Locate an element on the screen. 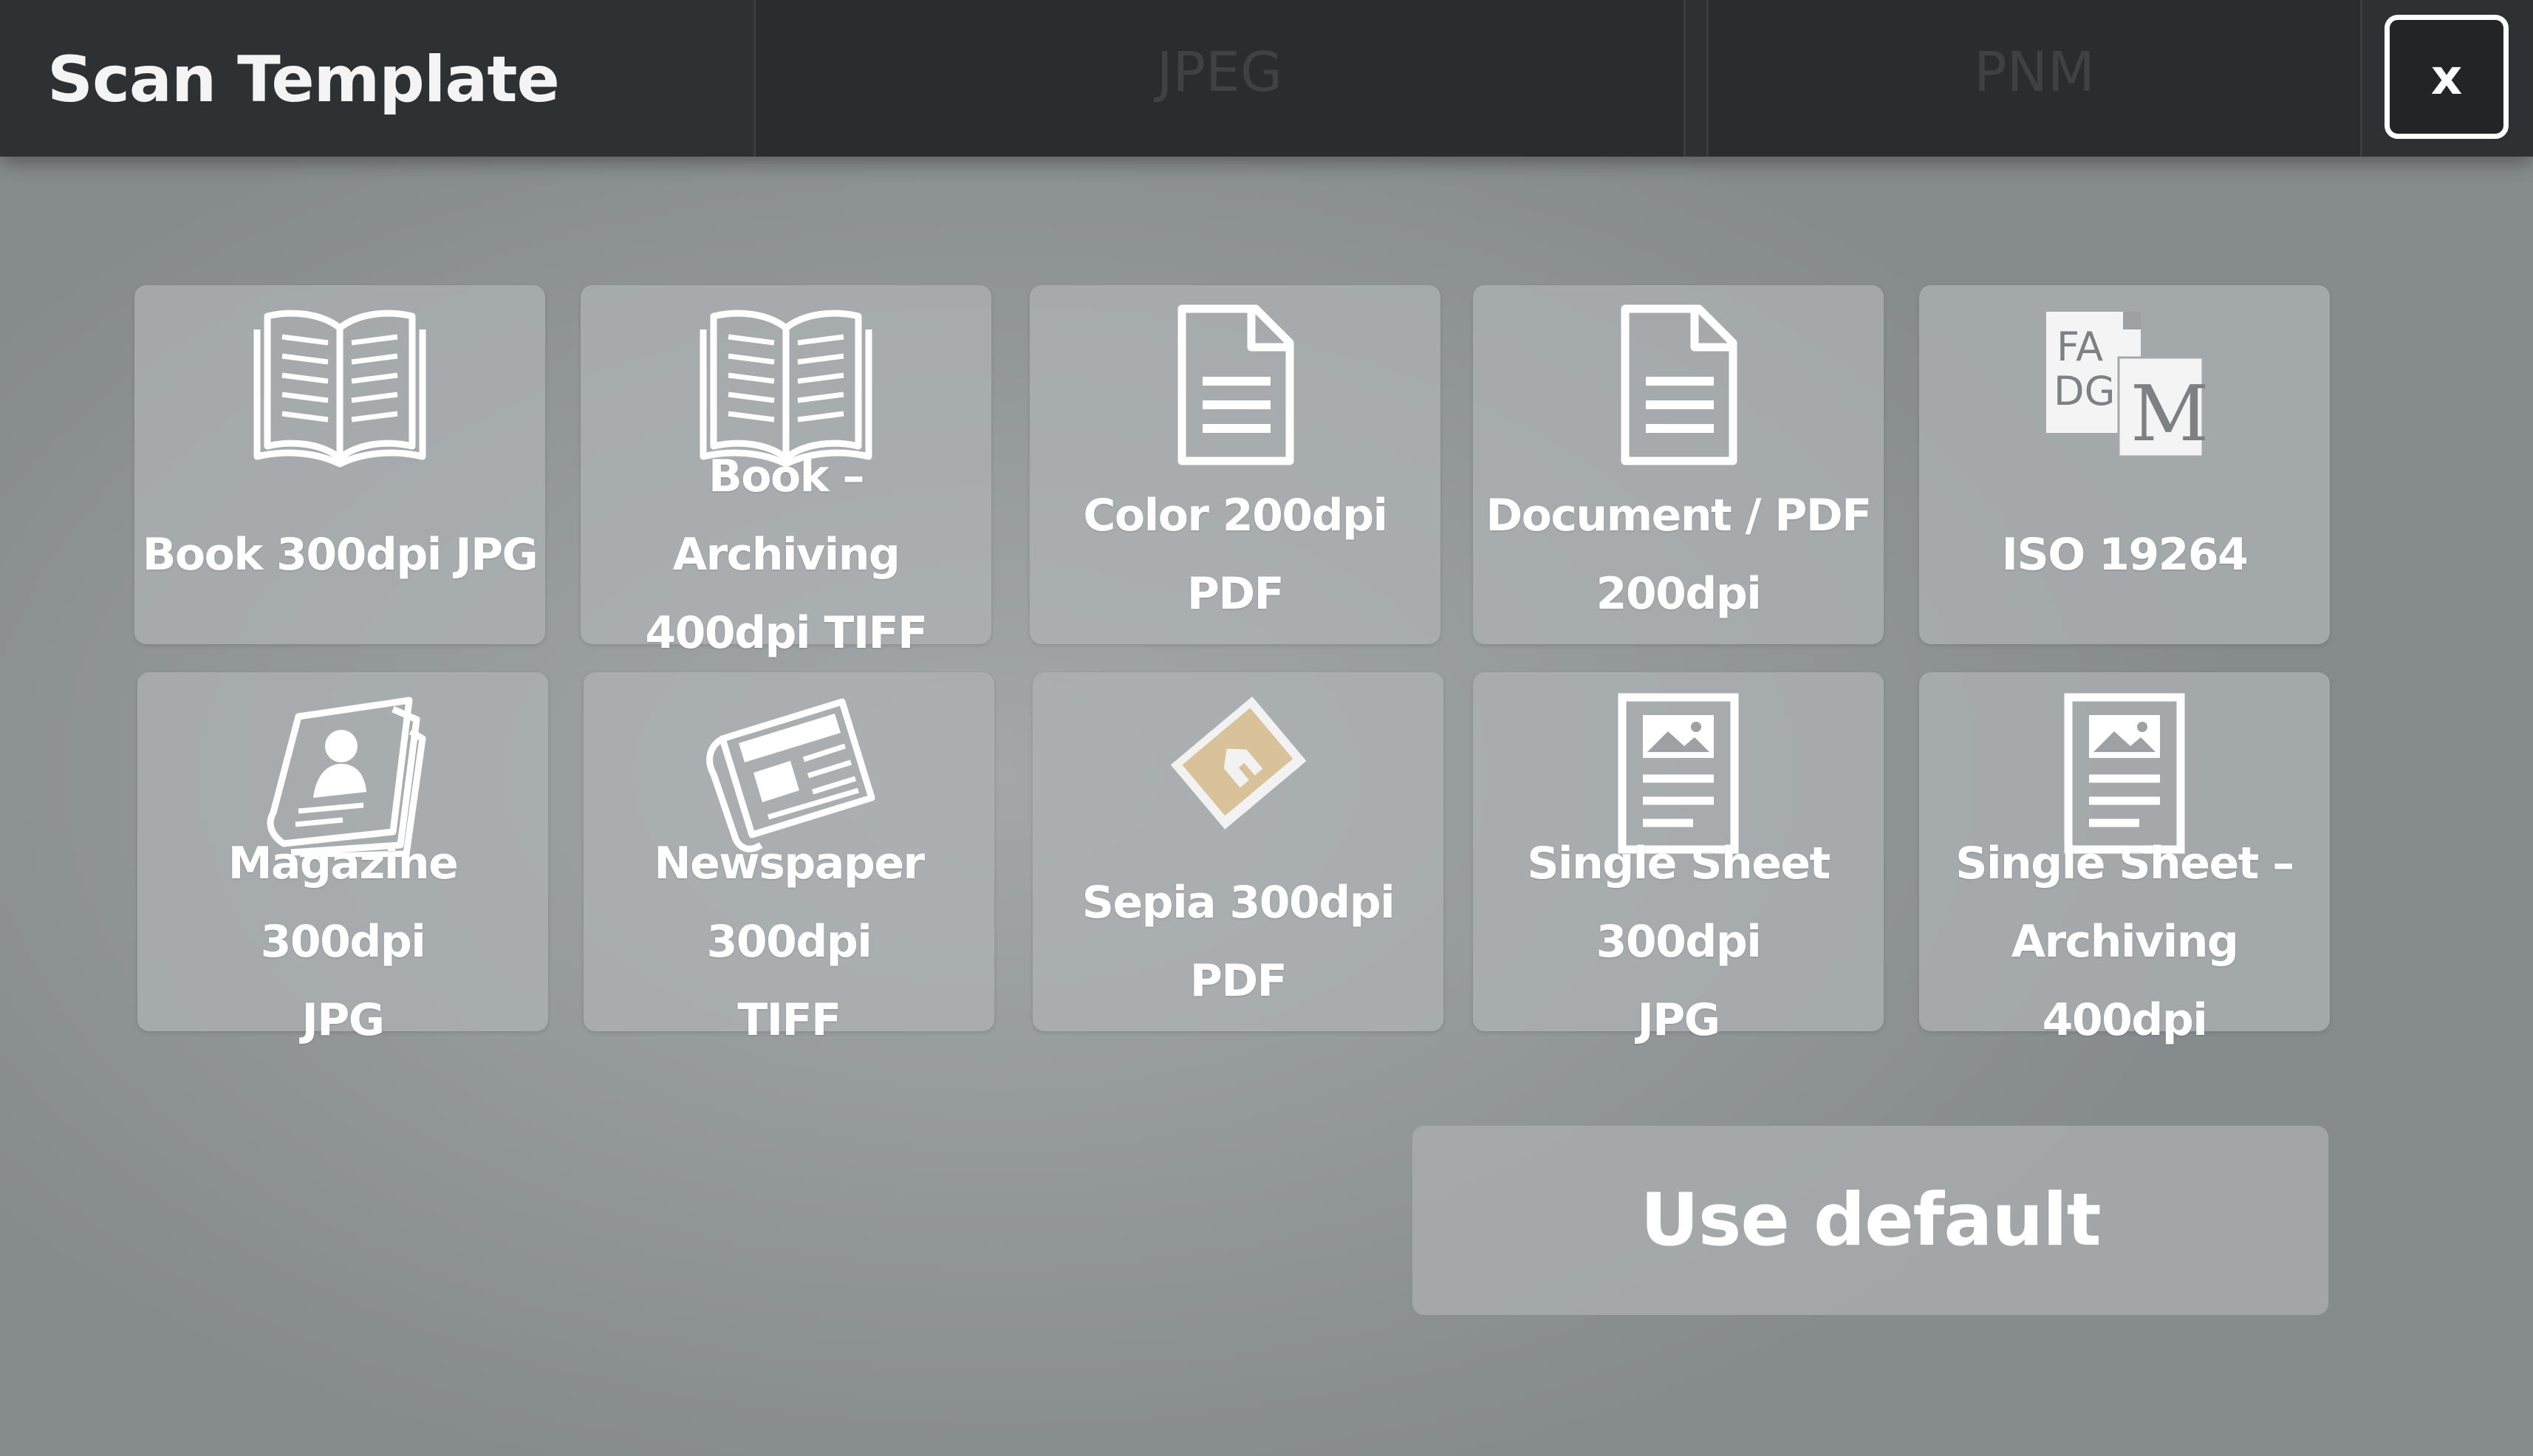  template-tile-single-sheet-300dpi-jpg: Single Sheet 300dpi JPG is located at coordinates (1679, 859).